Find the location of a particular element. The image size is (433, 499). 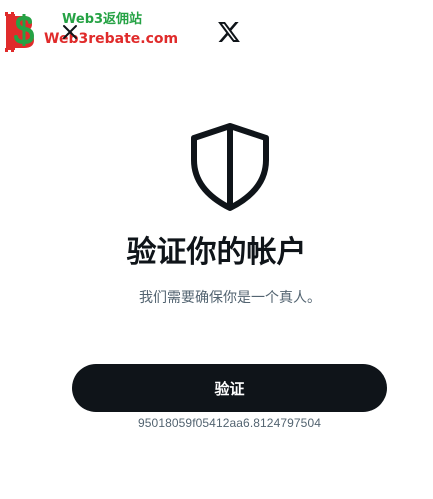

close-button is located at coordinates (70, 32).